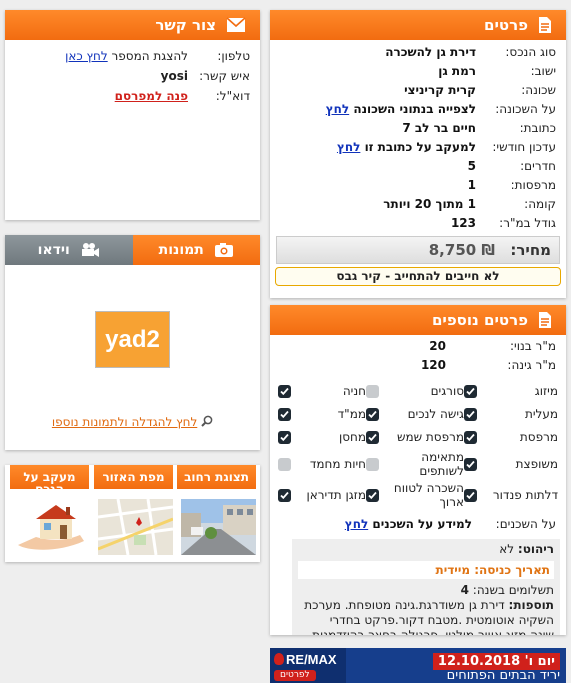 Image resolution: width=571 pixels, height=683 pixels. I want to click on feature-label: מזגן תדיראן, so click(336, 495).